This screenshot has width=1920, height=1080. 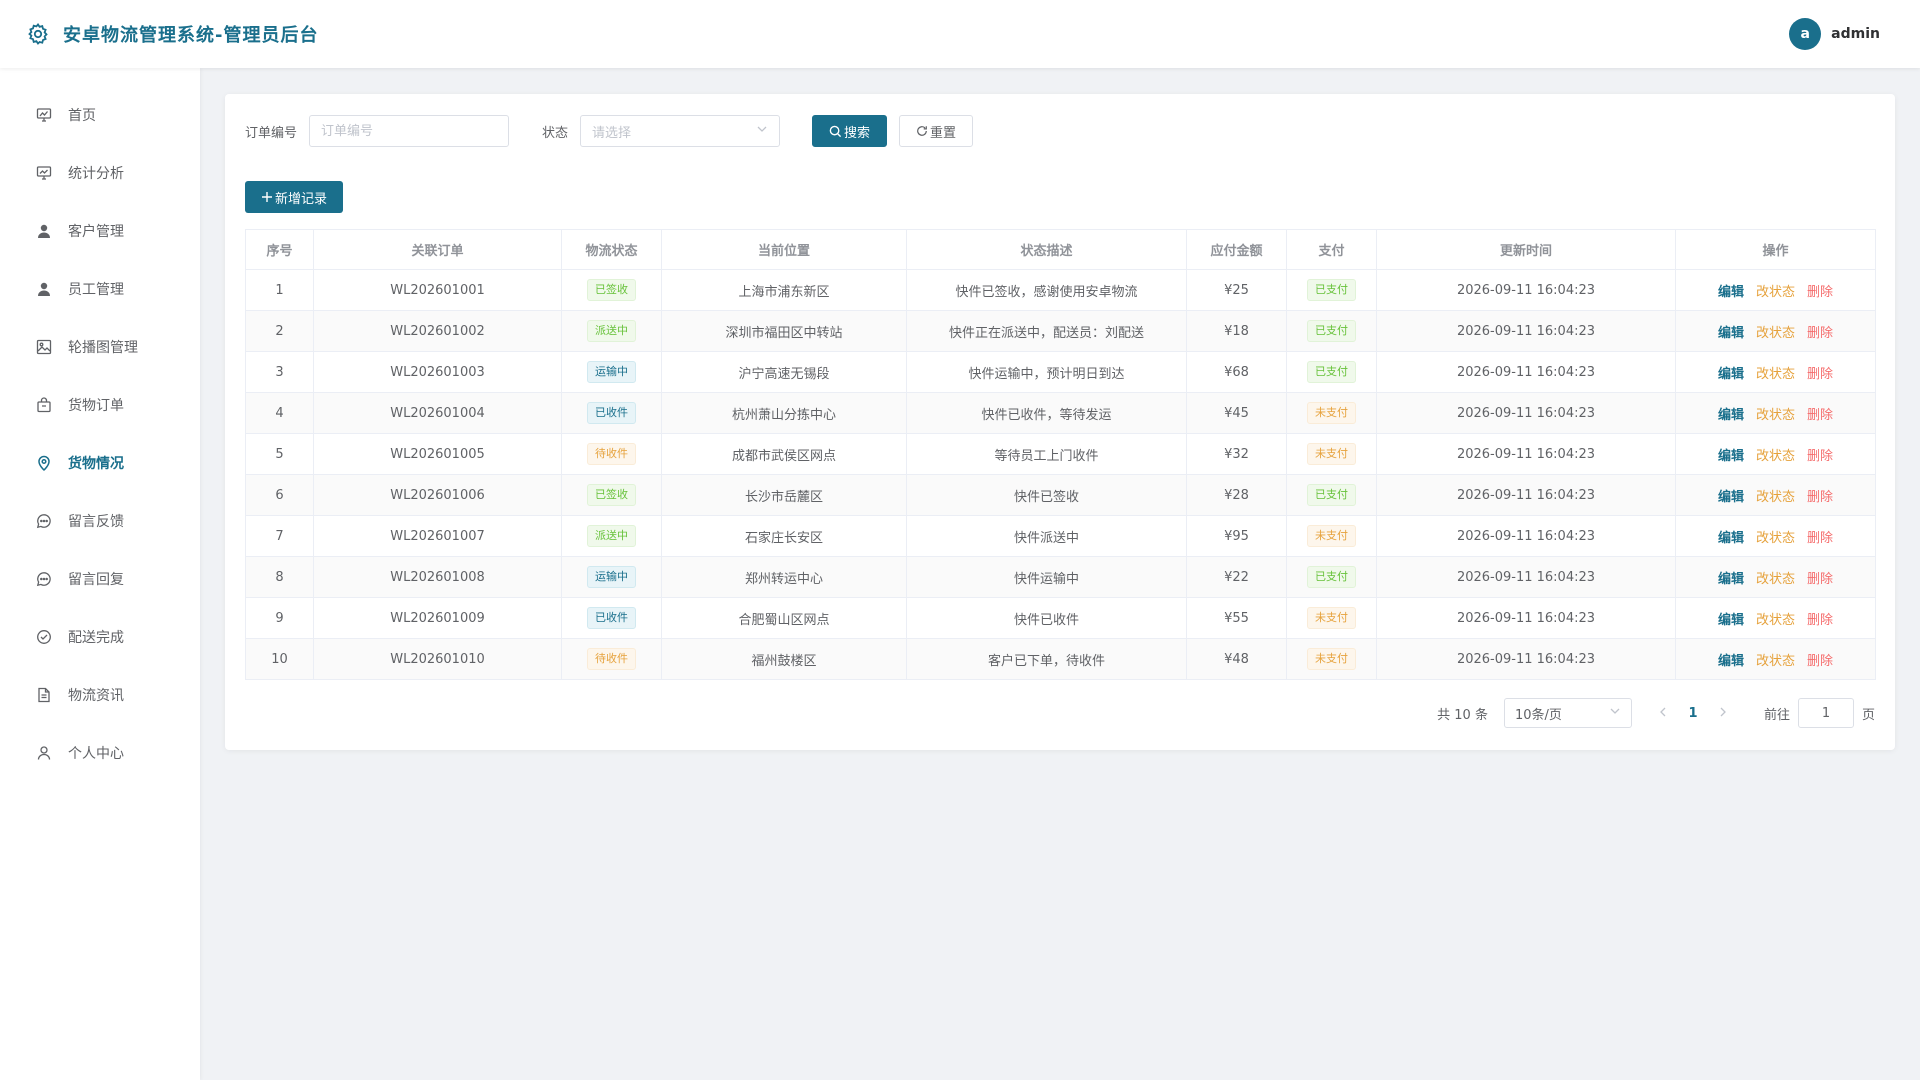 What do you see at coordinates (1693, 713) in the screenshot?
I see `page-number-1: 1` at bounding box center [1693, 713].